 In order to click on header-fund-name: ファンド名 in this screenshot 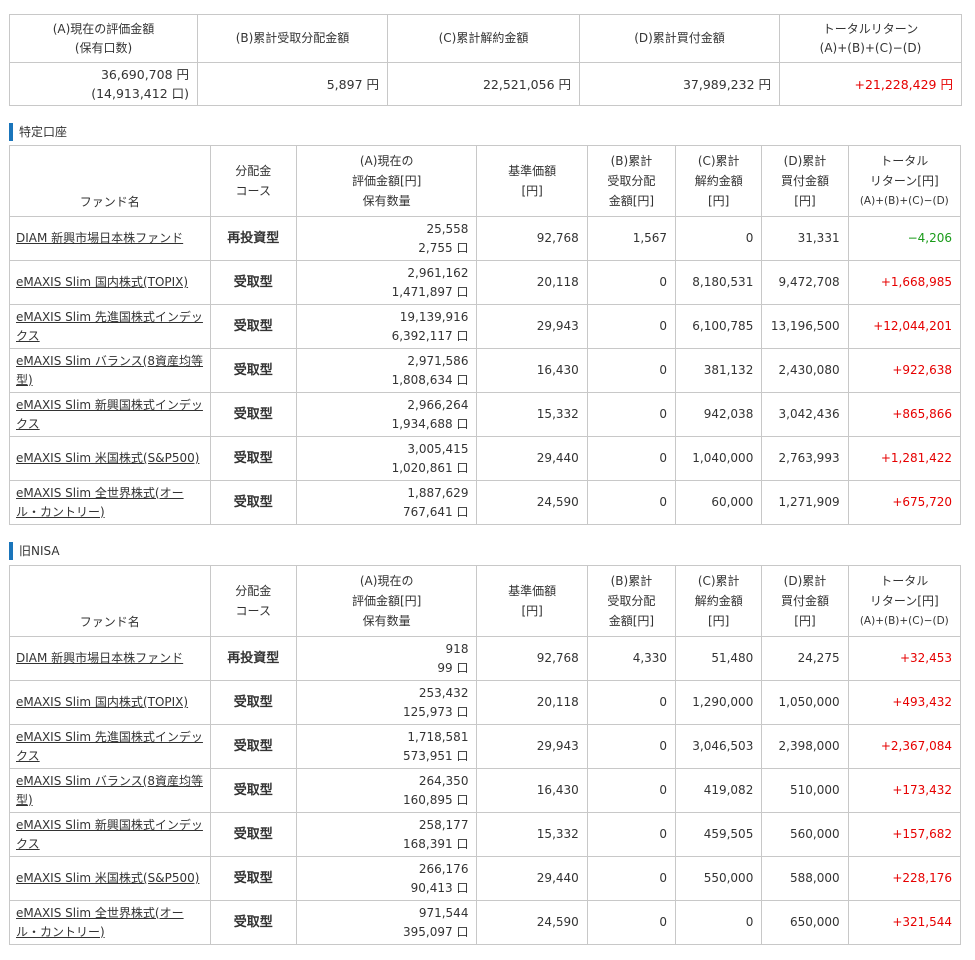, I will do `click(110, 601)`.